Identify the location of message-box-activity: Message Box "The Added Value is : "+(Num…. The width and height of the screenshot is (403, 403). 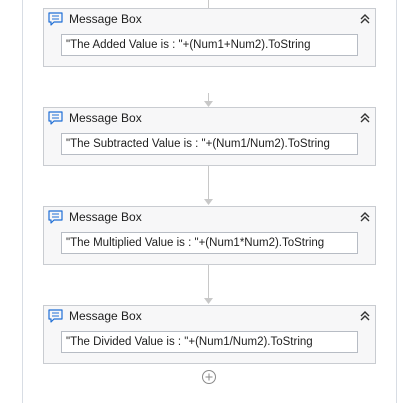
(209, 37).